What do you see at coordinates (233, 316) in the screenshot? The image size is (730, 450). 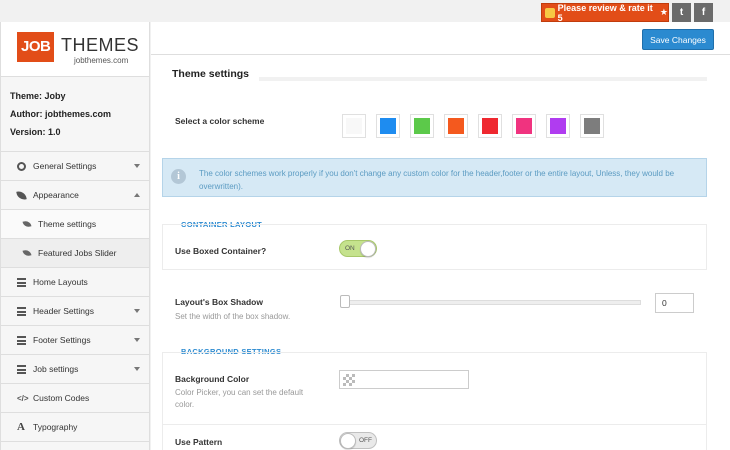 I see `box-shadow-description: Set the width of the box shadow.` at bounding box center [233, 316].